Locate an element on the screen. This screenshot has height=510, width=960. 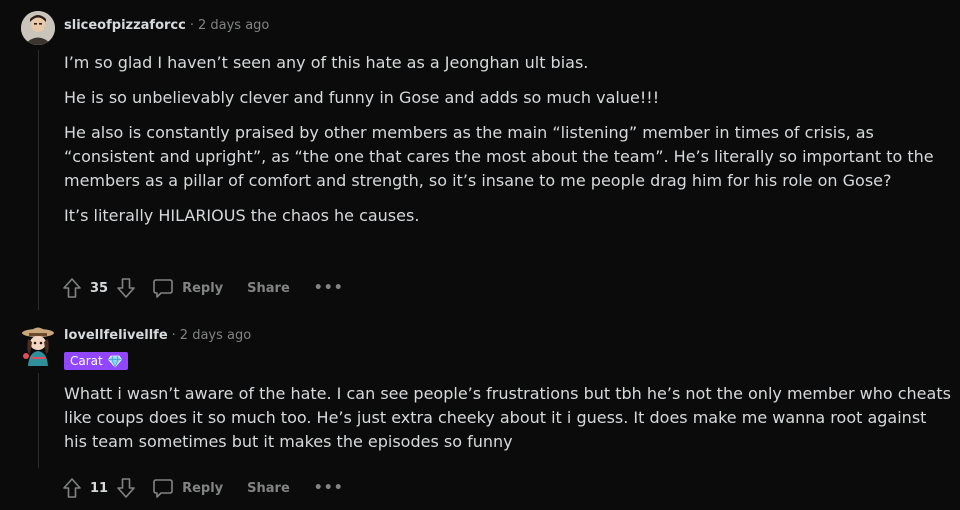
comment-meta: lovellfelivellfe · 2 days ago is located at coordinates (157, 335).